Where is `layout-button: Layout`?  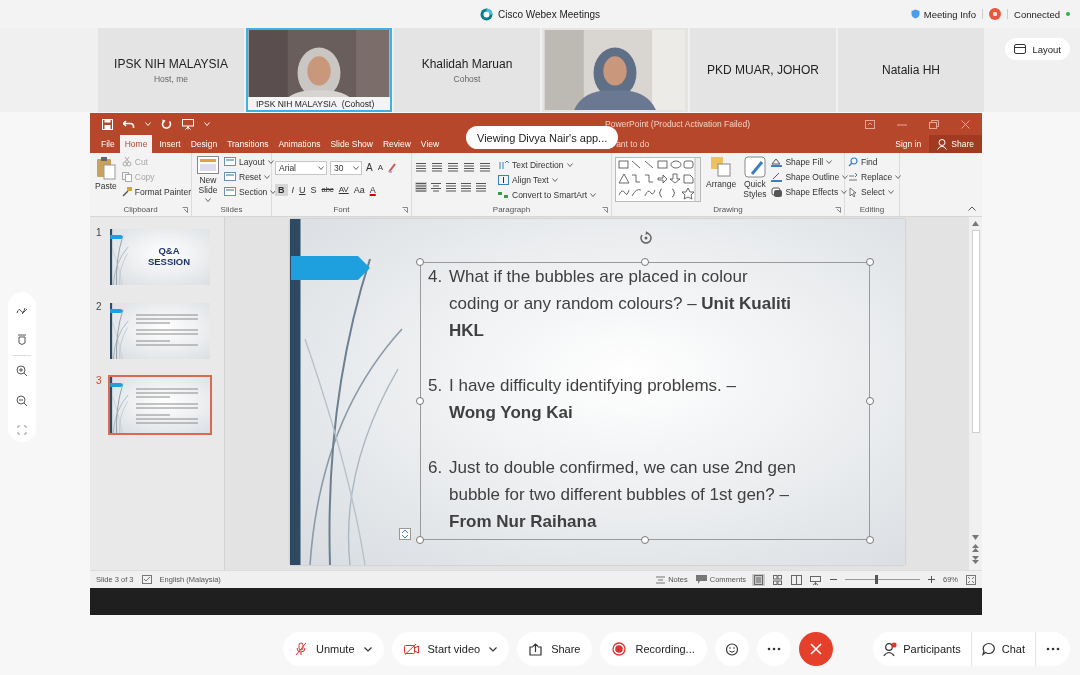 layout-button: Layout is located at coordinates (1037, 49).